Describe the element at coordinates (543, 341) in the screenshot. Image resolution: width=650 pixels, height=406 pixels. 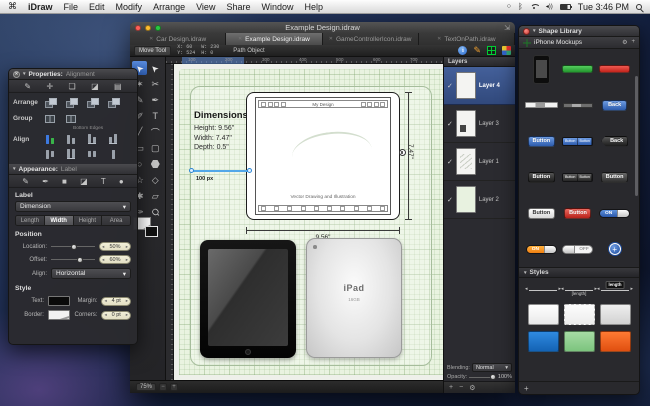
I see `style-swatch-blue` at that location.